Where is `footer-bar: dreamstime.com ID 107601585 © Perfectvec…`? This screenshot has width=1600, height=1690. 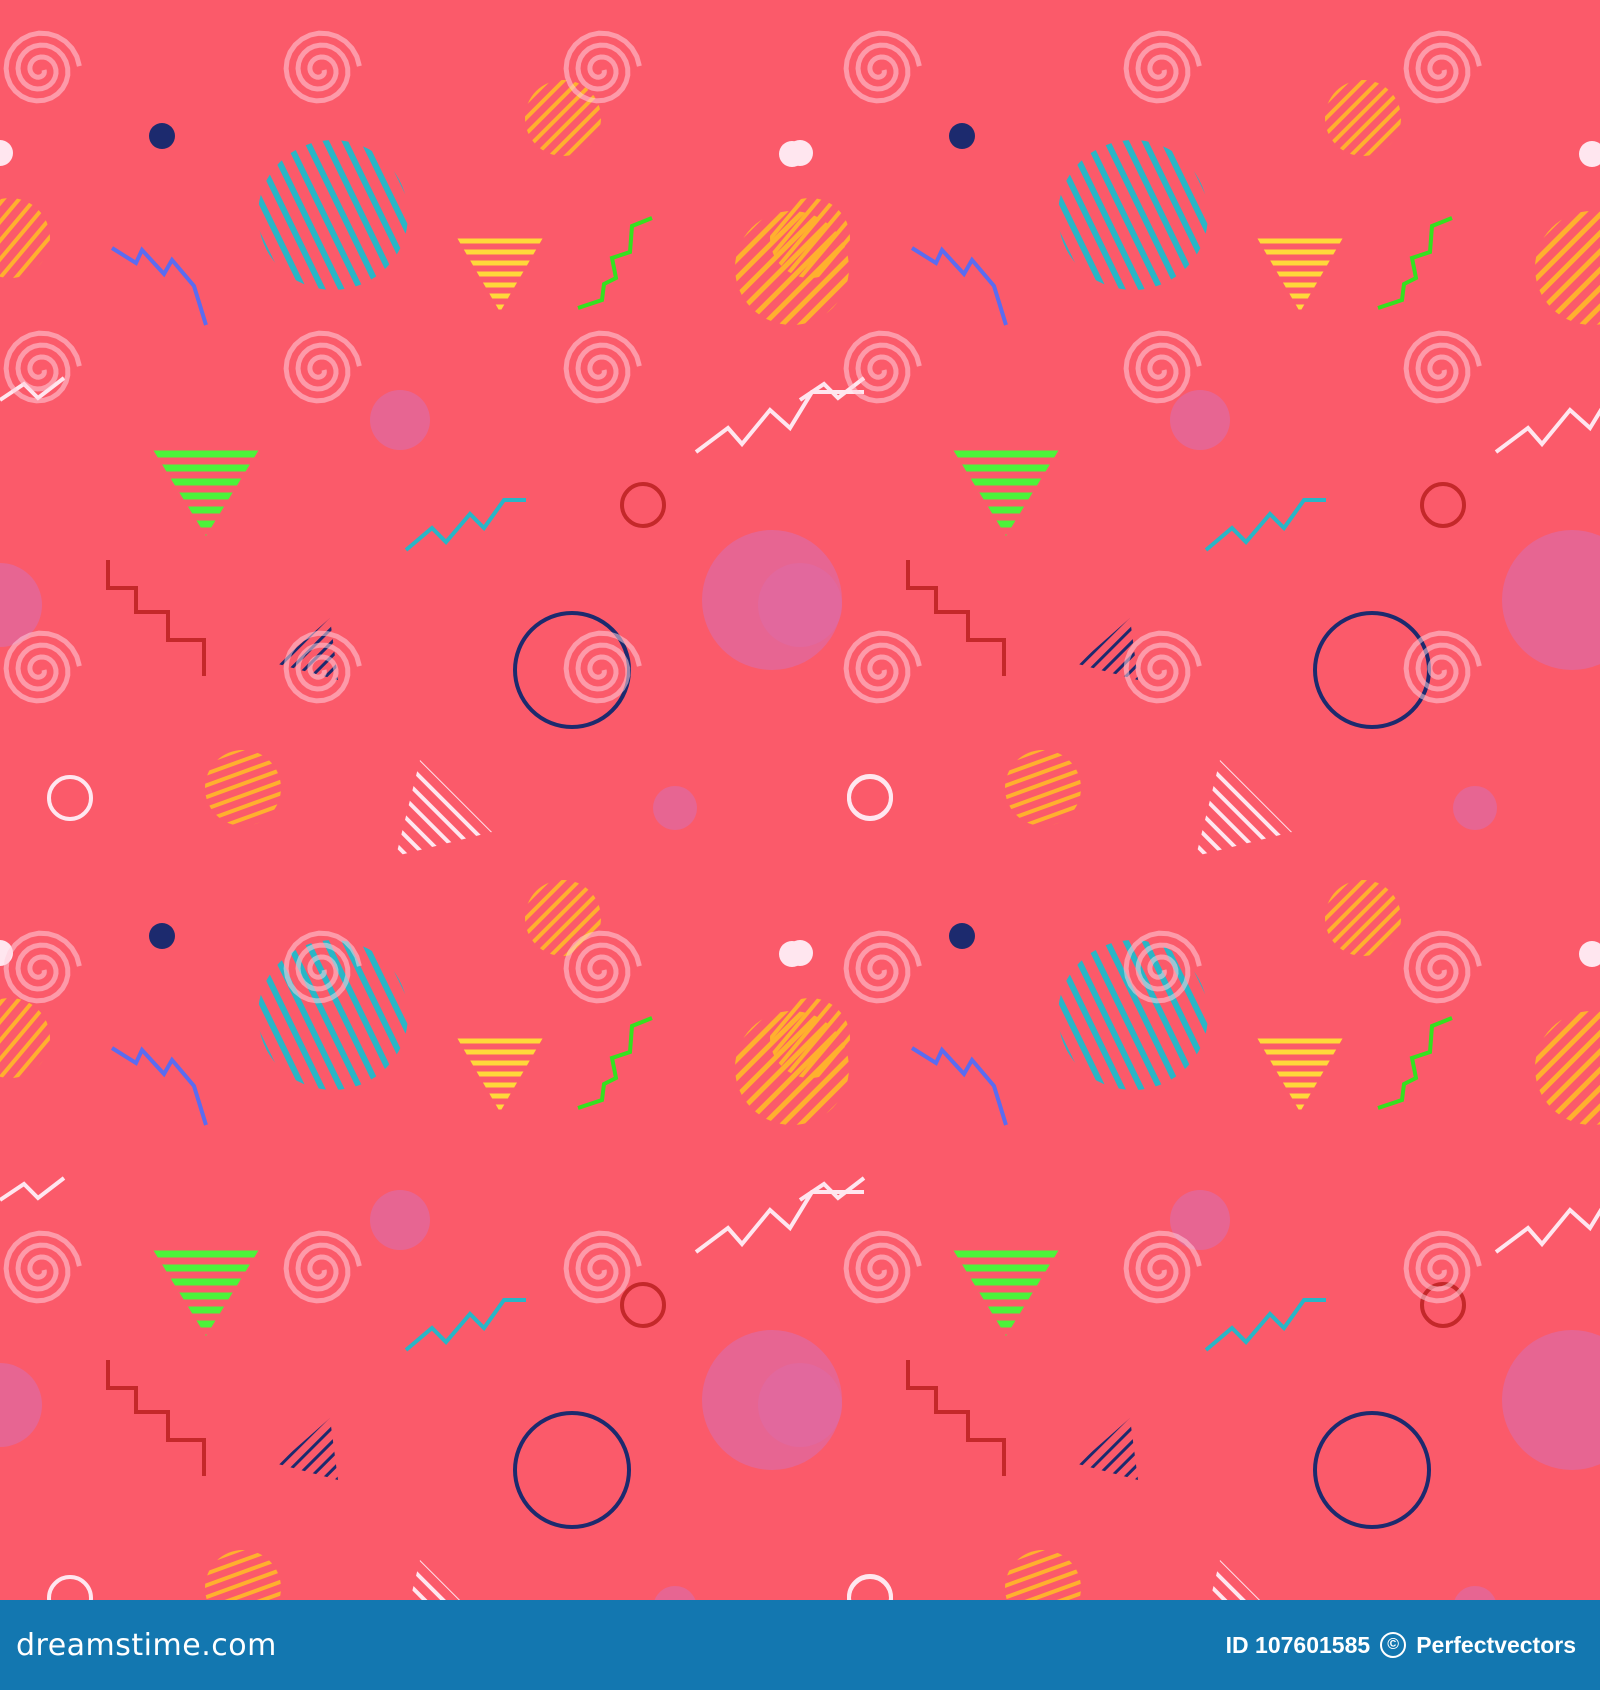 footer-bar: dreamstime.com ID 107601585 © Perfectvec… is located at coordinates (800, 1645).